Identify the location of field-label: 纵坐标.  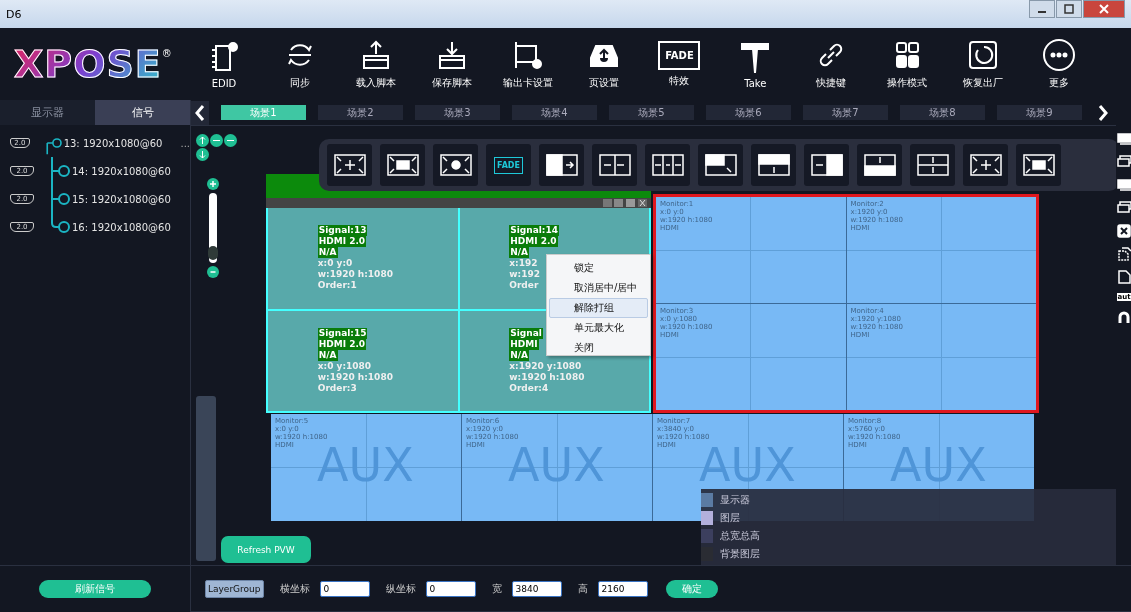
(400, 588).